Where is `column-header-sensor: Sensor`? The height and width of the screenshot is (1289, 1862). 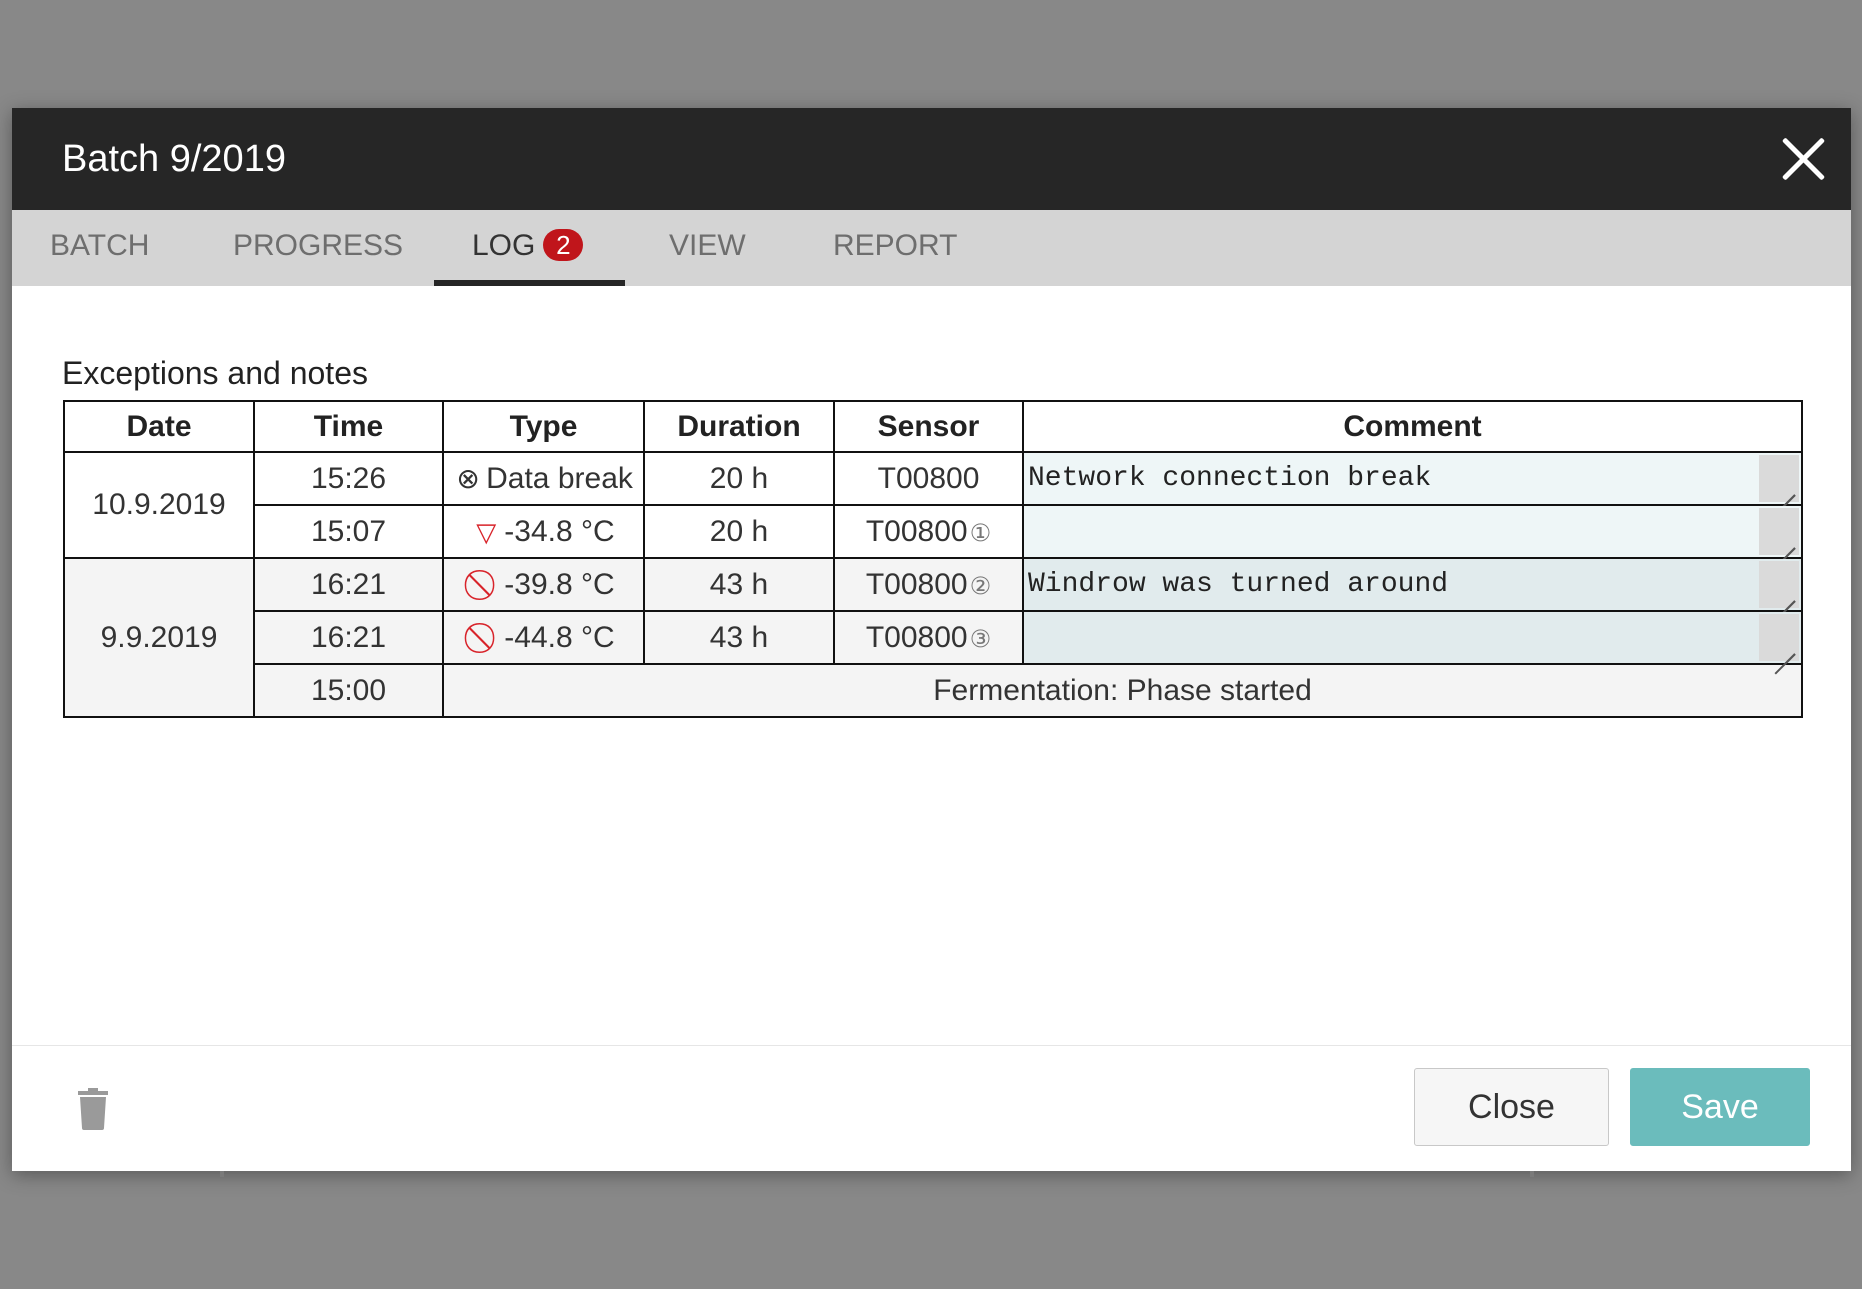
column-header-sensor: Sensor is located at coordinates (928, 426).